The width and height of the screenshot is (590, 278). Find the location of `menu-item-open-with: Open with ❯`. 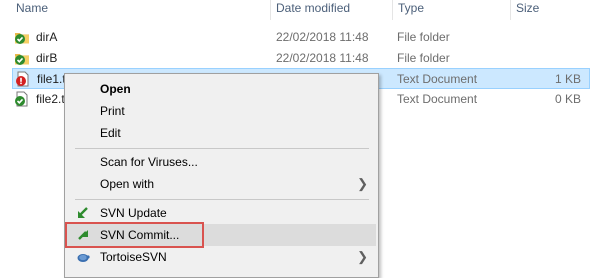

menu-item-open-with: Open with ❯ is located at coordinates (221, 184).